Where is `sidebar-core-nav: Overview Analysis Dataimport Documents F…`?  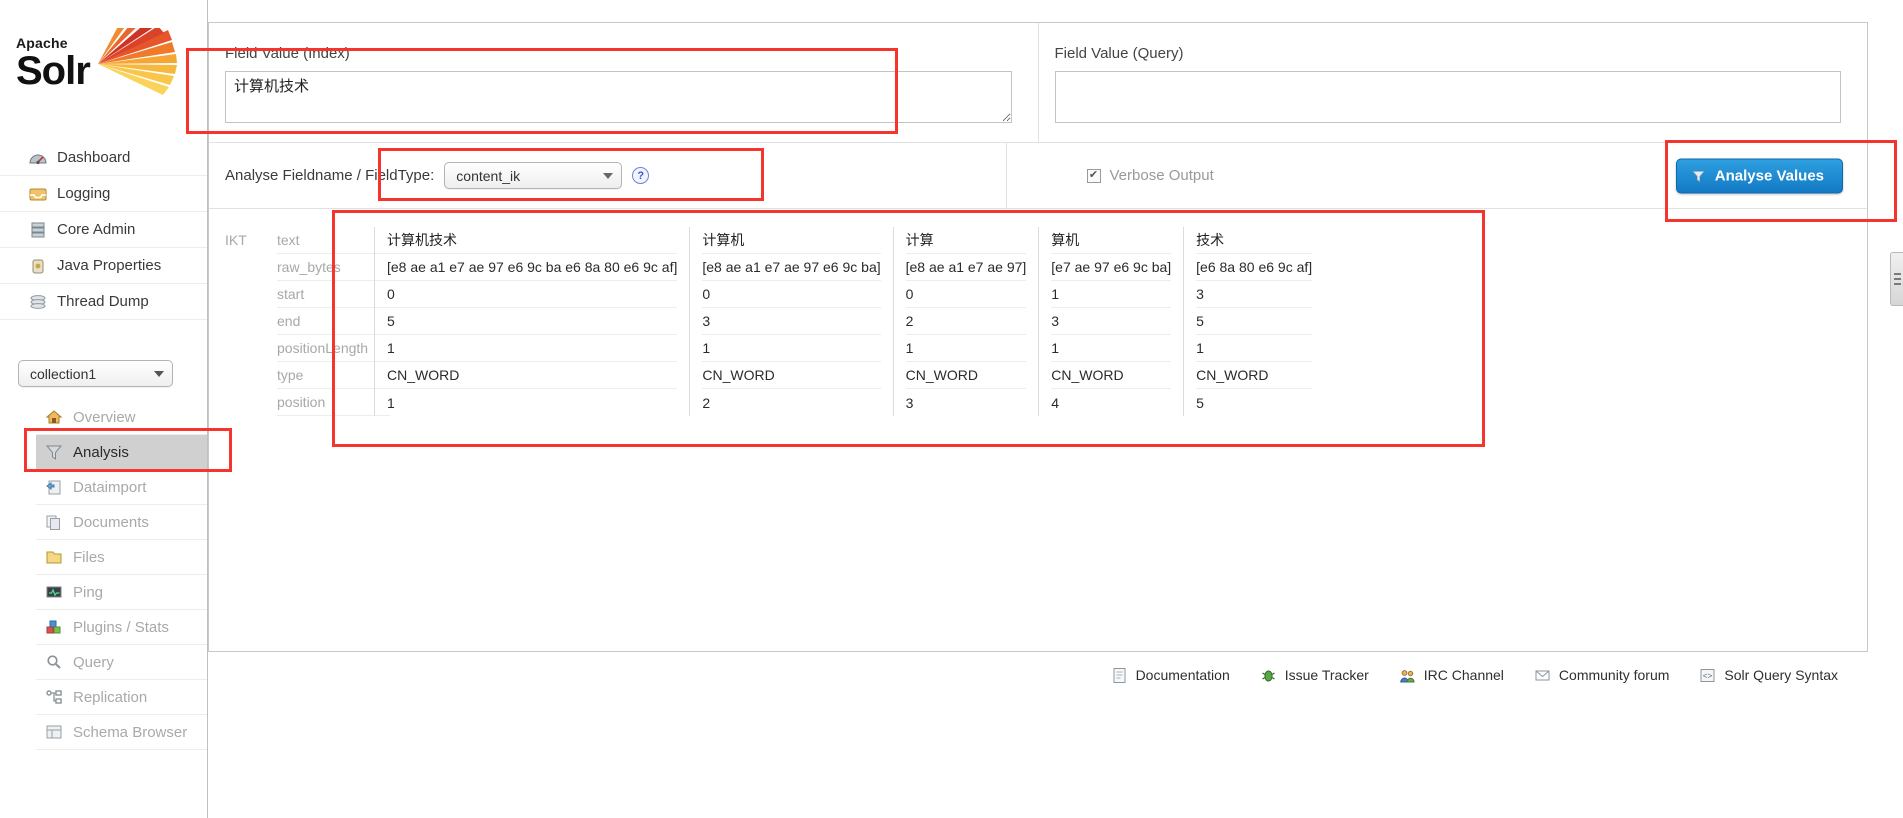 sidebar-core-nav: Overview Analysis Dataimport Documents F… is located at coordinates (121, 575).